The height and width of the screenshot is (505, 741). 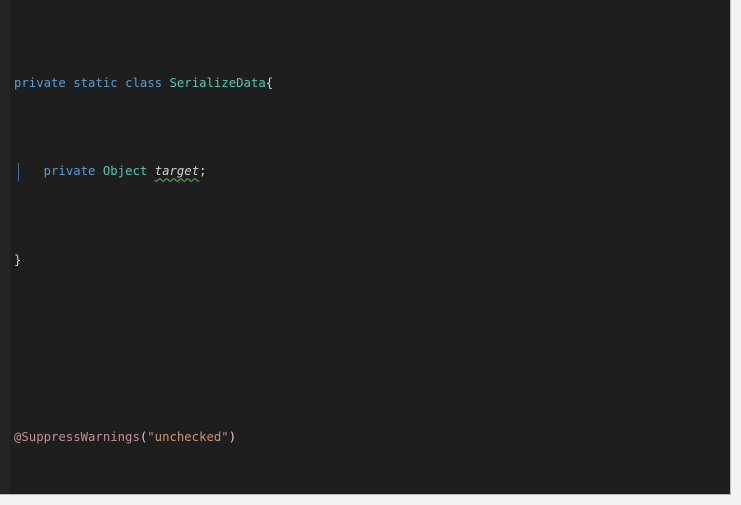 I want to click on code-line: private Object target;, so click(x=370, y=172).